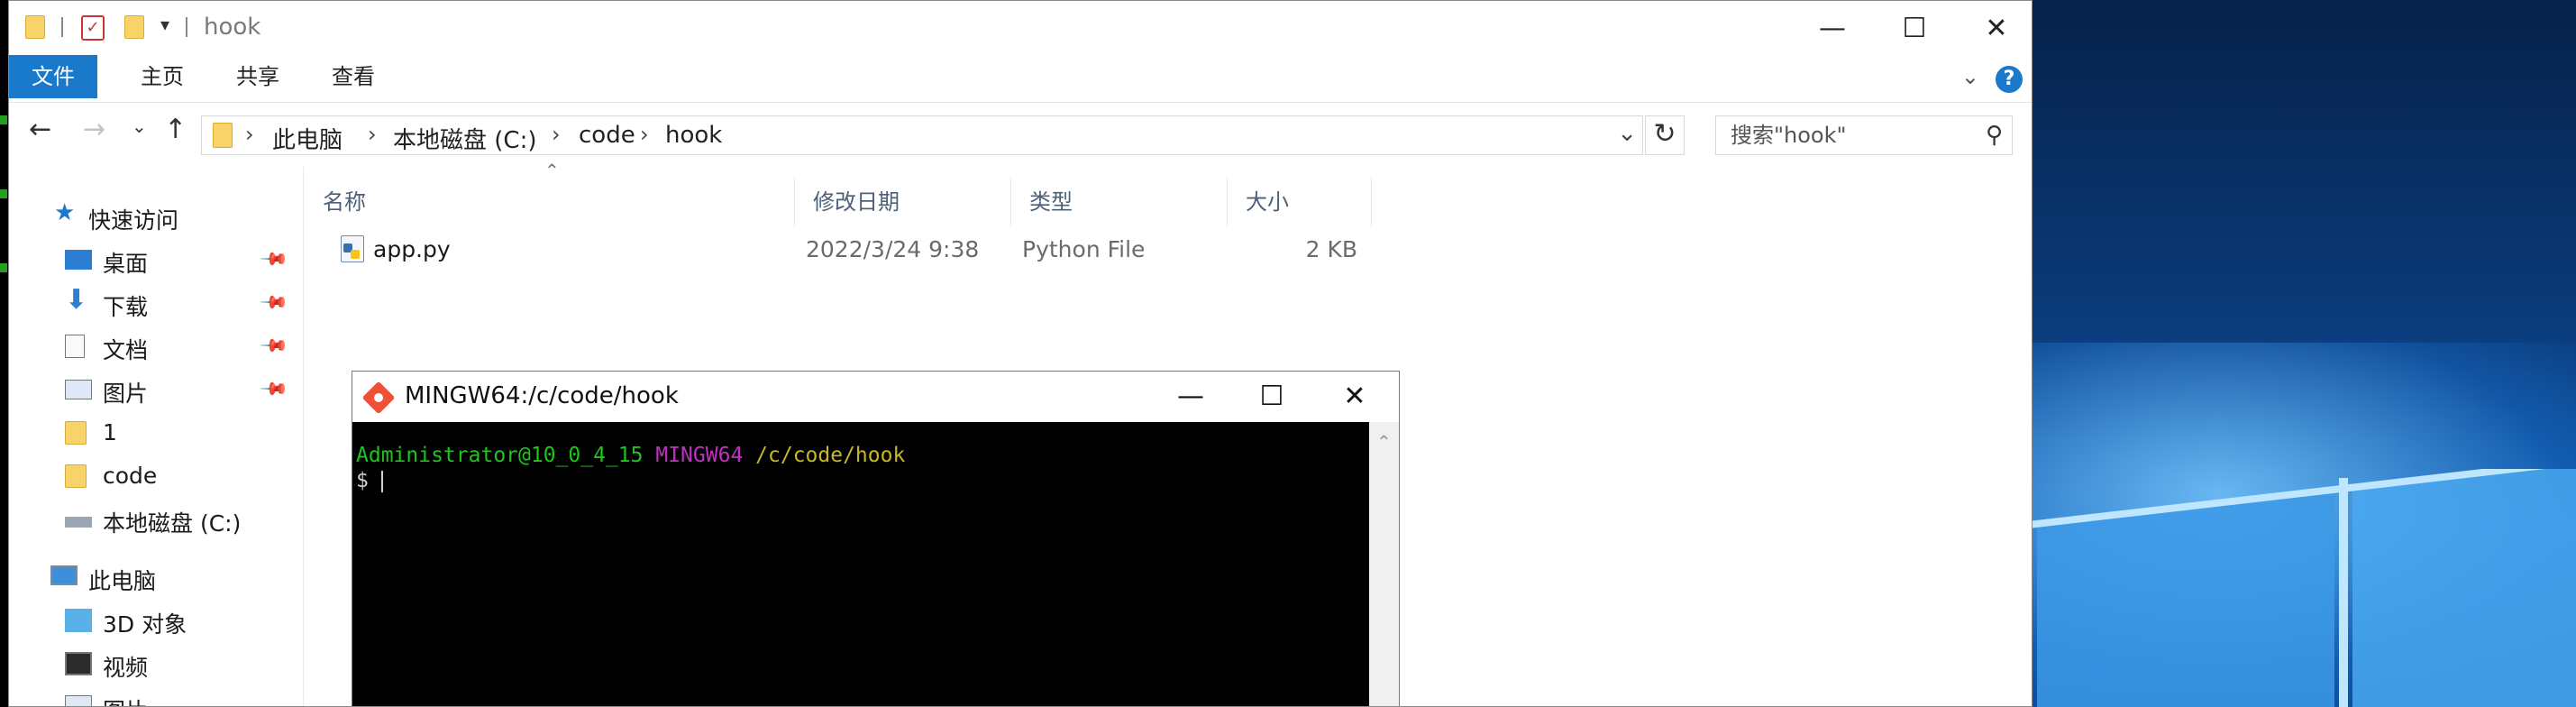  What do you see at coordinates (1627, 133) in the screenshot?
I see `address-dropdown-icon: ⌄` at bounding box center [1627, 133].